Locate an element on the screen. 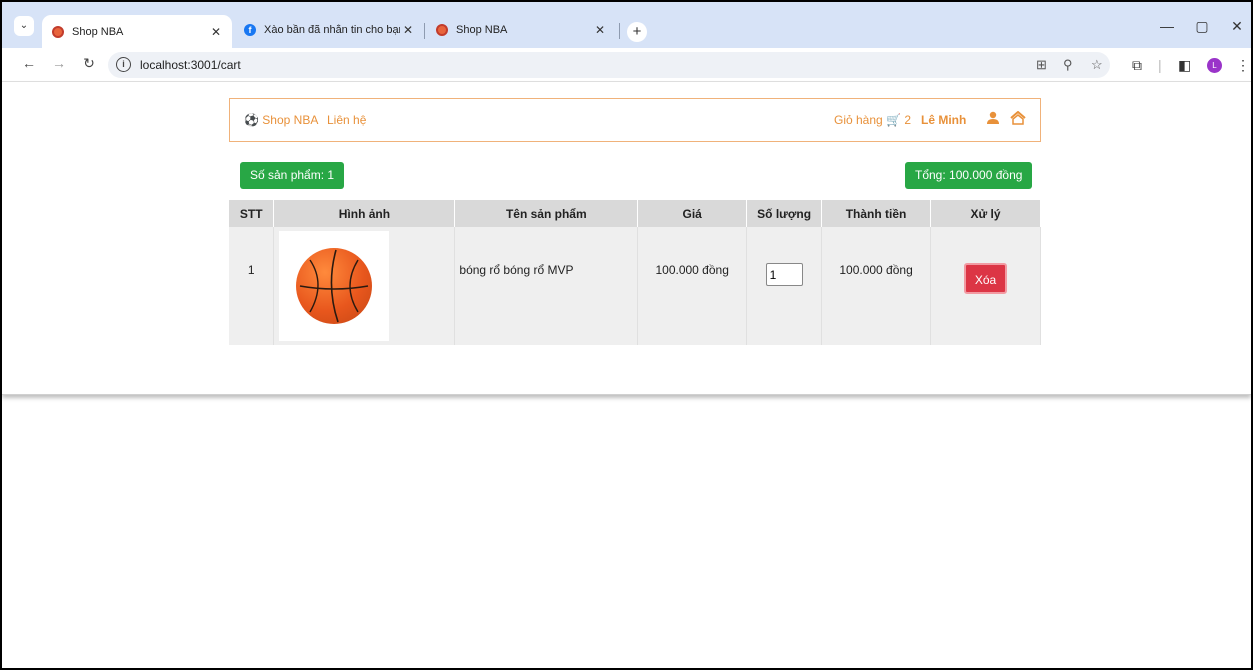 This screenshot has width=1253, height=670. header-product-name: Tên sản phẩm is located at coordinates (546, 213).